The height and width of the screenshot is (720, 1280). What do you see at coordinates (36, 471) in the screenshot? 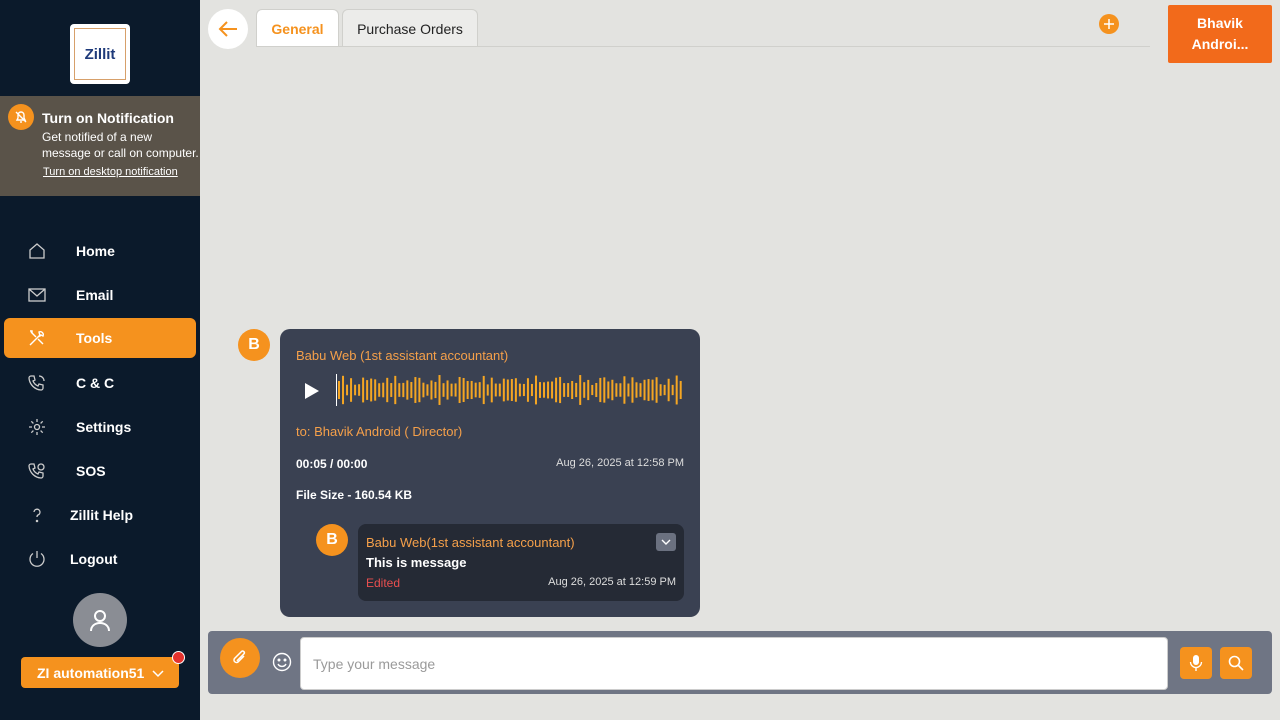
I see `sos-phone-icon` at bounding box center [36, 471].